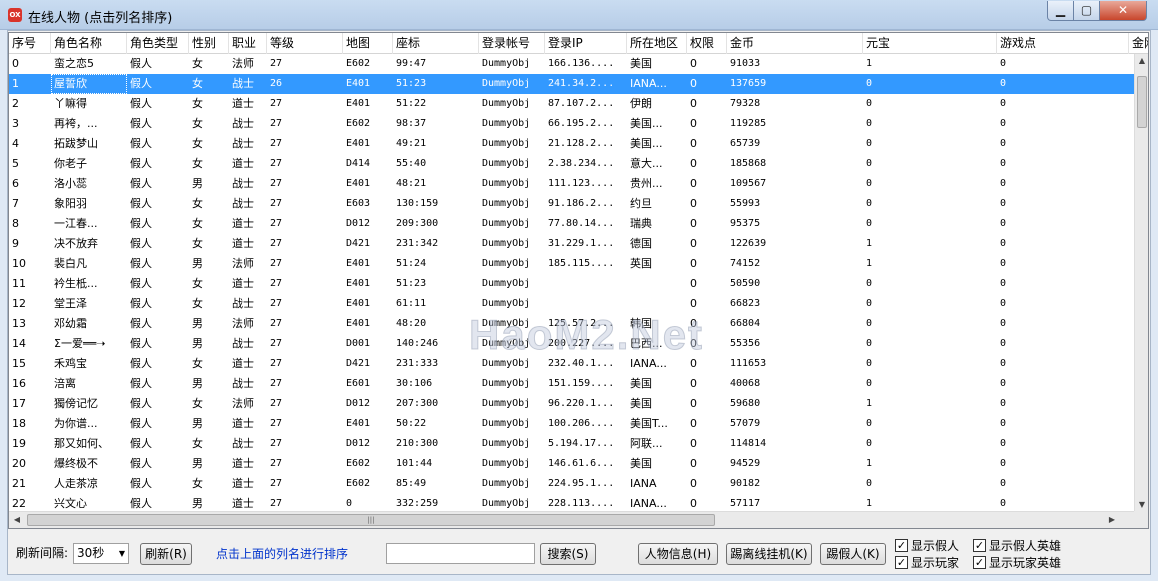 The width and height of the screenshot is (1158, 581). Describe the element at coordinates (460, 553) in the screenshot. I see `search-input` at that location.